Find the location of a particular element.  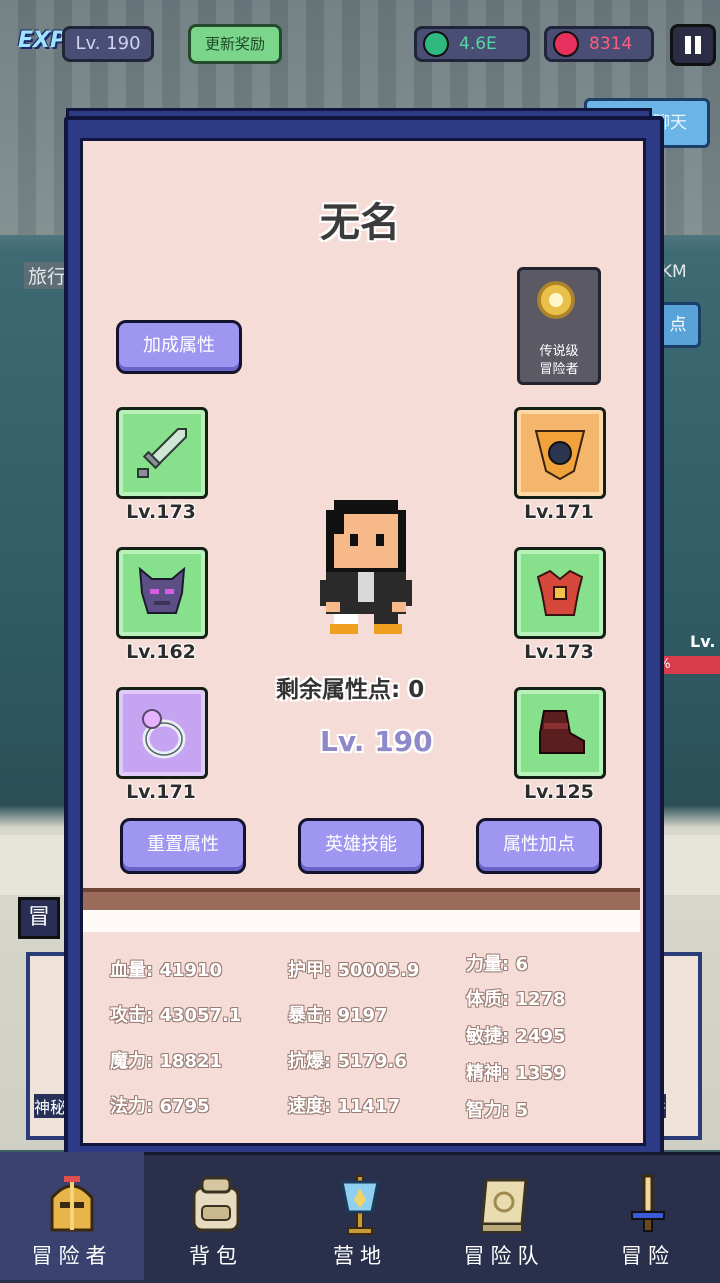

legend-class-label: 冒险者 is located at coordinates (559, 369).